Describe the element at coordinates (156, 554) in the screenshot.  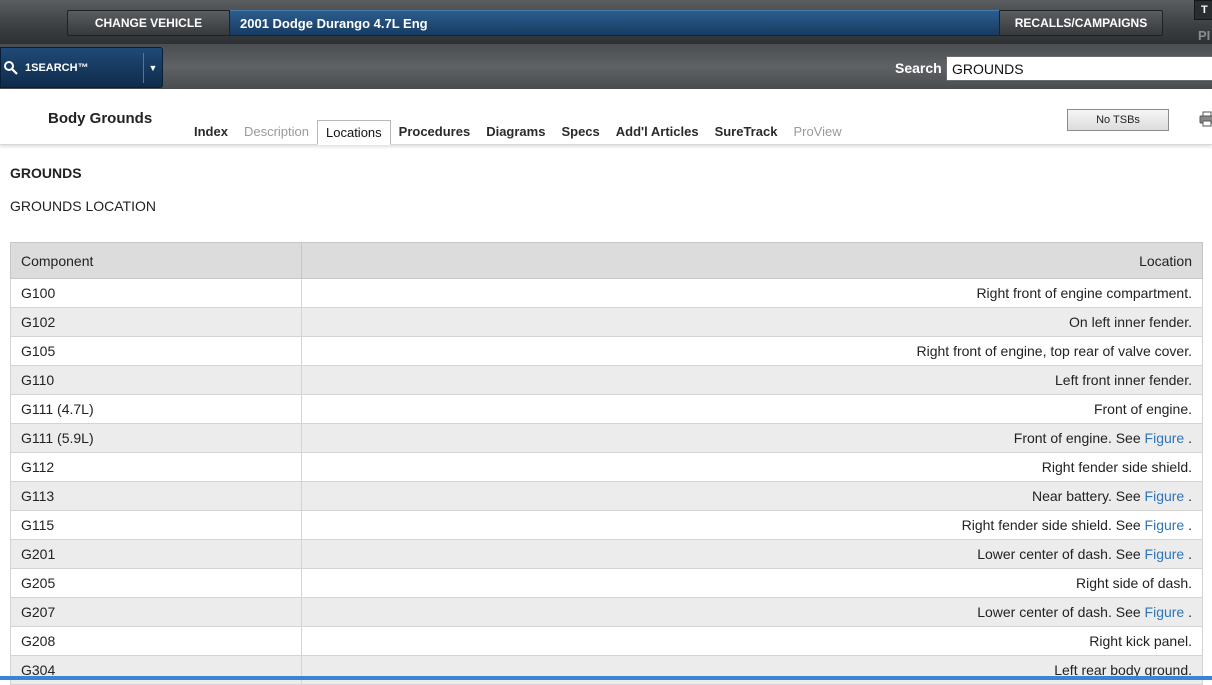
I see `cell-component: G201` at that location.